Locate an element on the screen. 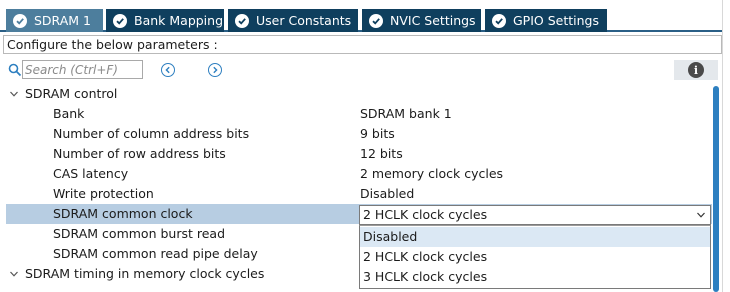 The width and height of the screenshot is (730, 292). param-name: Number of row address bits is located at coordinates (139, 153).